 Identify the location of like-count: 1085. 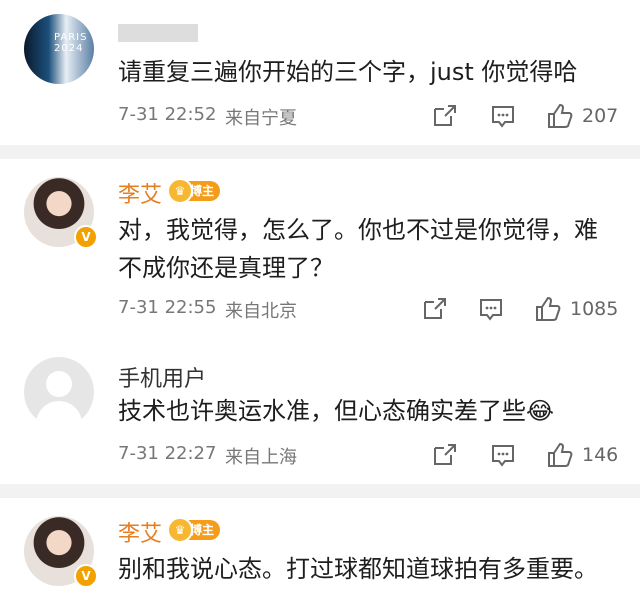
(594, 309).